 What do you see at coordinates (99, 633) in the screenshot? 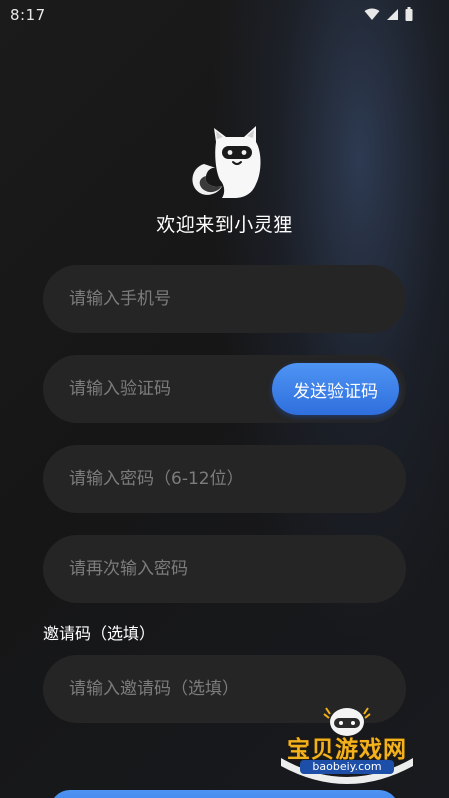
I see `invite-code-label: 邀请码（选填）` at bounding box center [99, 633].